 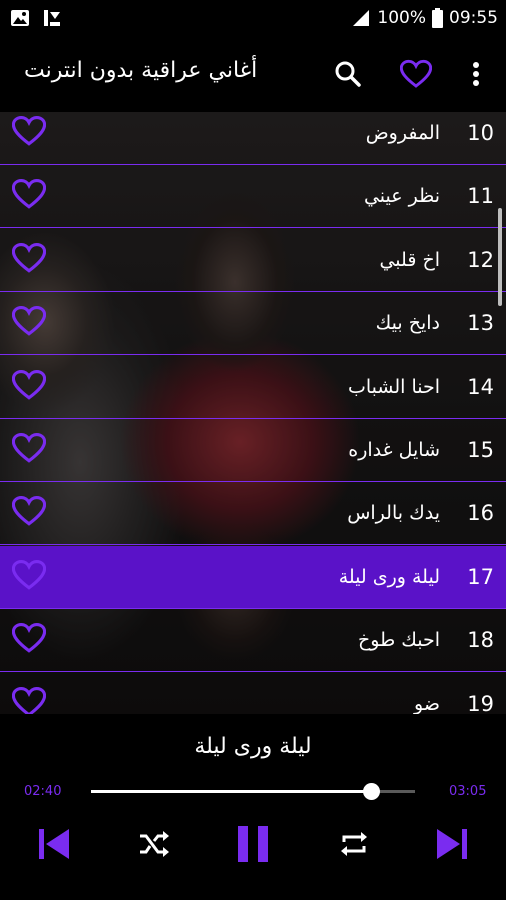 I want to click on song-title: احنا الشباب, so click(x=393, y=386).